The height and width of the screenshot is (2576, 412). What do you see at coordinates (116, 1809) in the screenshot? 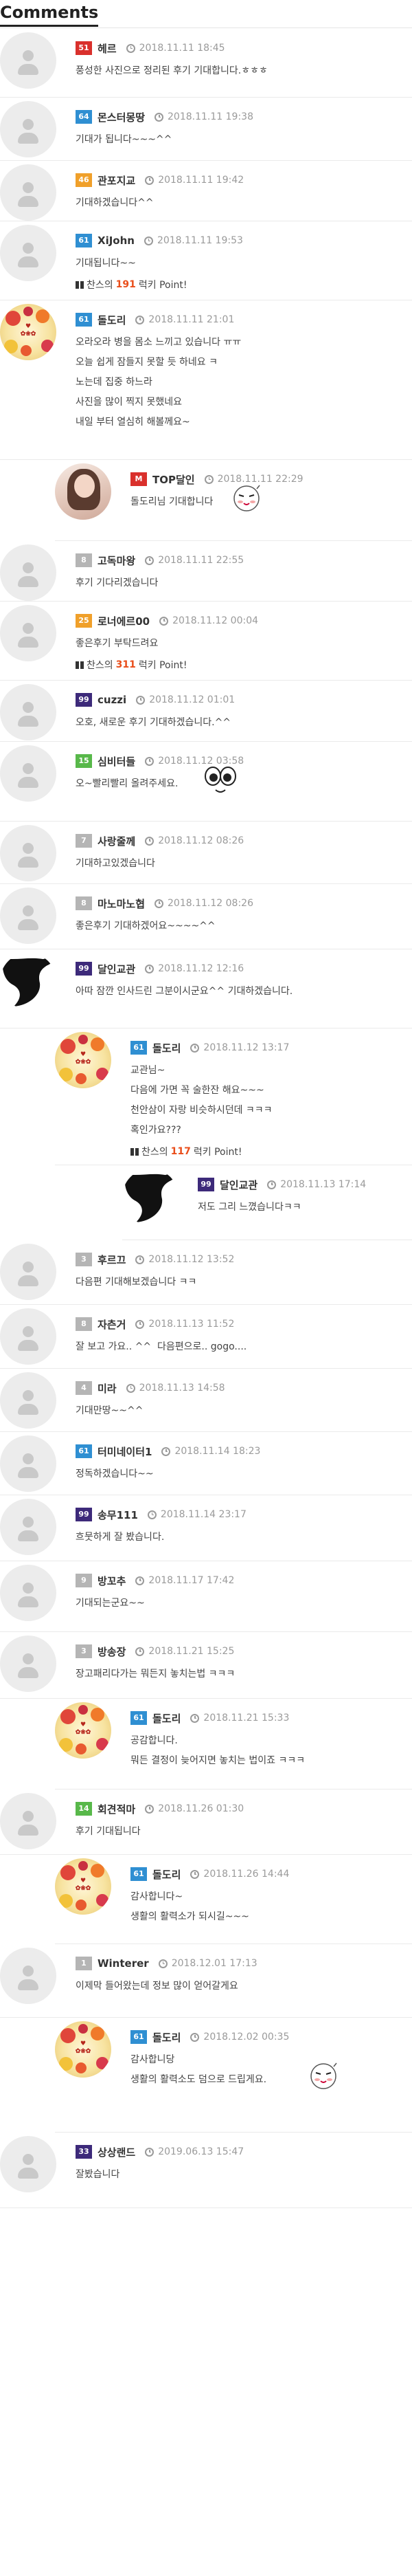
I see `author-name: 회견적마` at bounding box center [116, 1809].